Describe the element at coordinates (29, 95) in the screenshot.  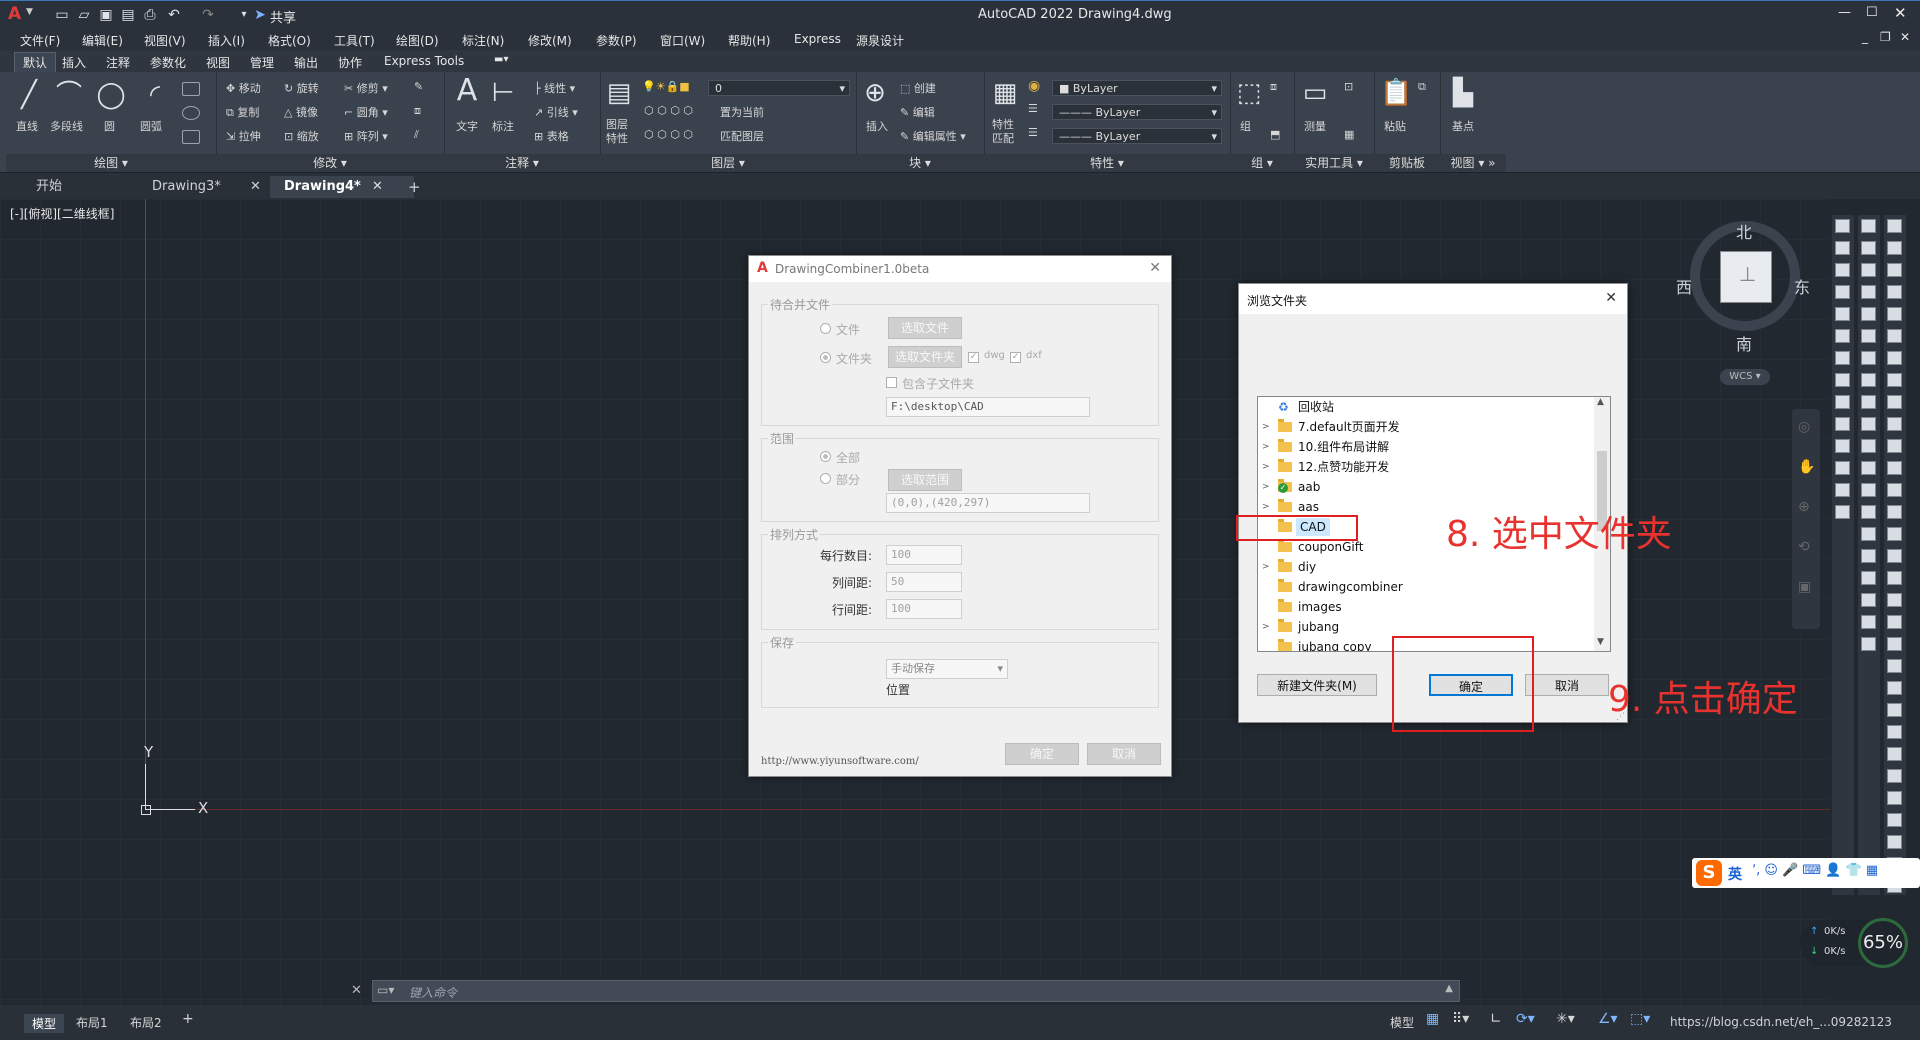
I see `line-icon: ╱` at that location.